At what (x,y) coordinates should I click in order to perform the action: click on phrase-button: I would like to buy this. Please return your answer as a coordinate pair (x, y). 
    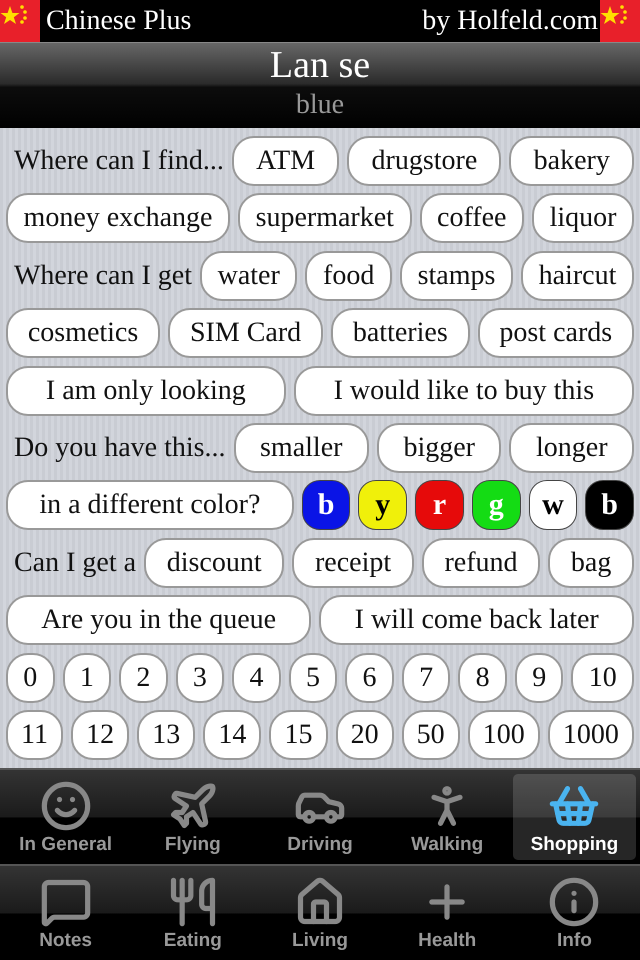
    Looking at the image, I should click on (464, 391).